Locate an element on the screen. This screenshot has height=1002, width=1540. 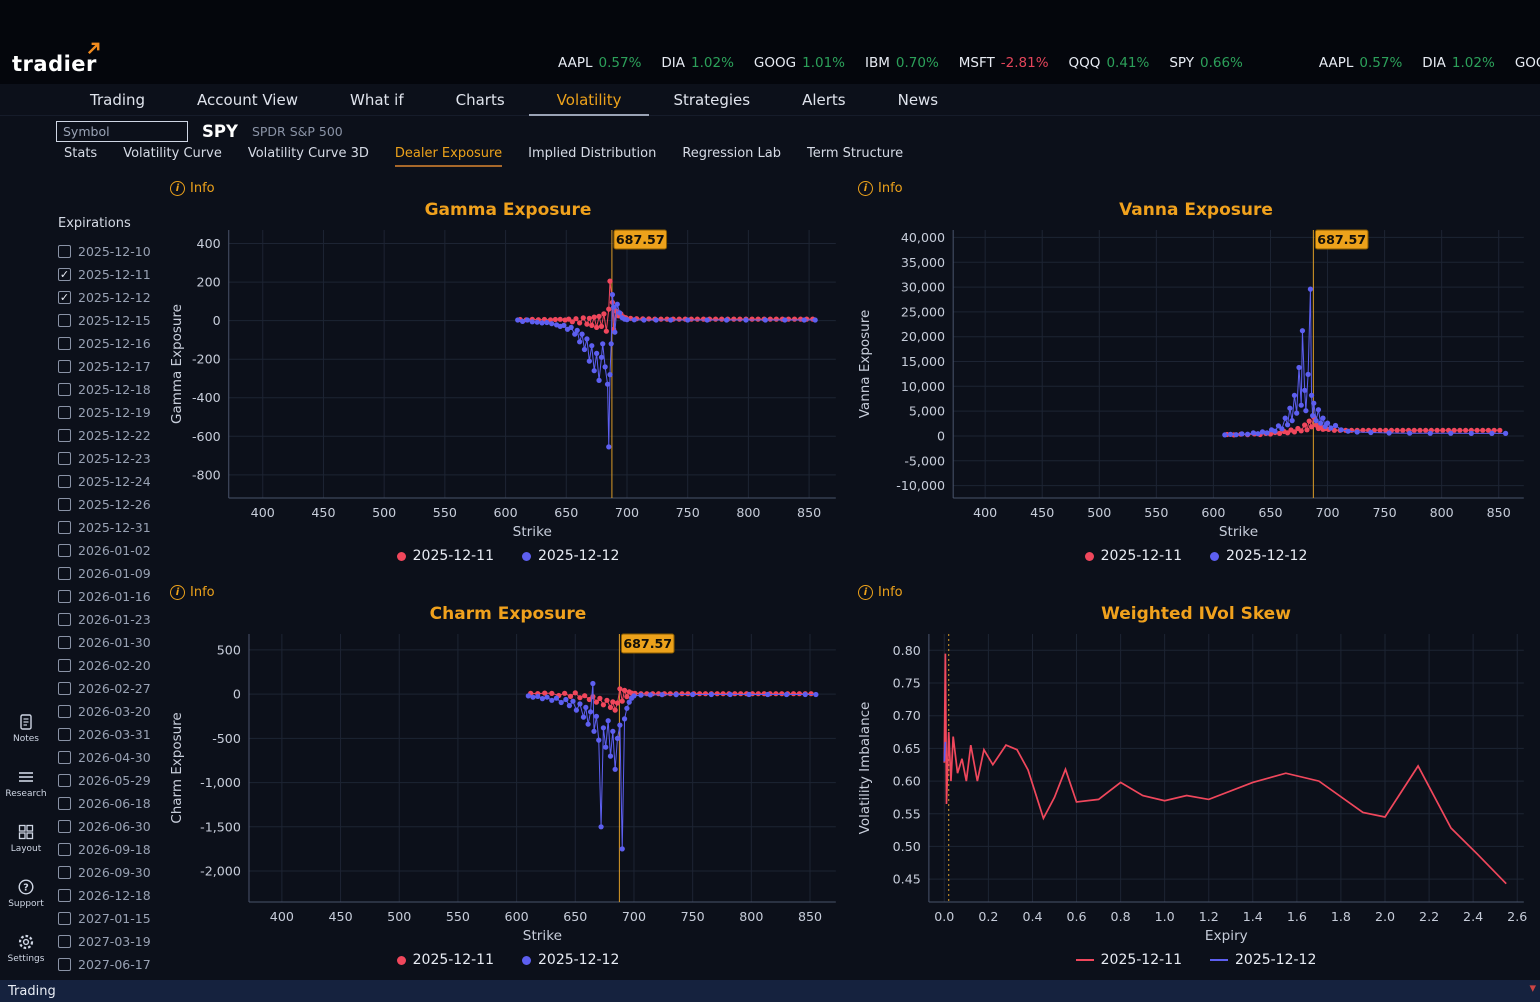
expiration-item: 2026-01-30 is located at coordinates (111, 642).